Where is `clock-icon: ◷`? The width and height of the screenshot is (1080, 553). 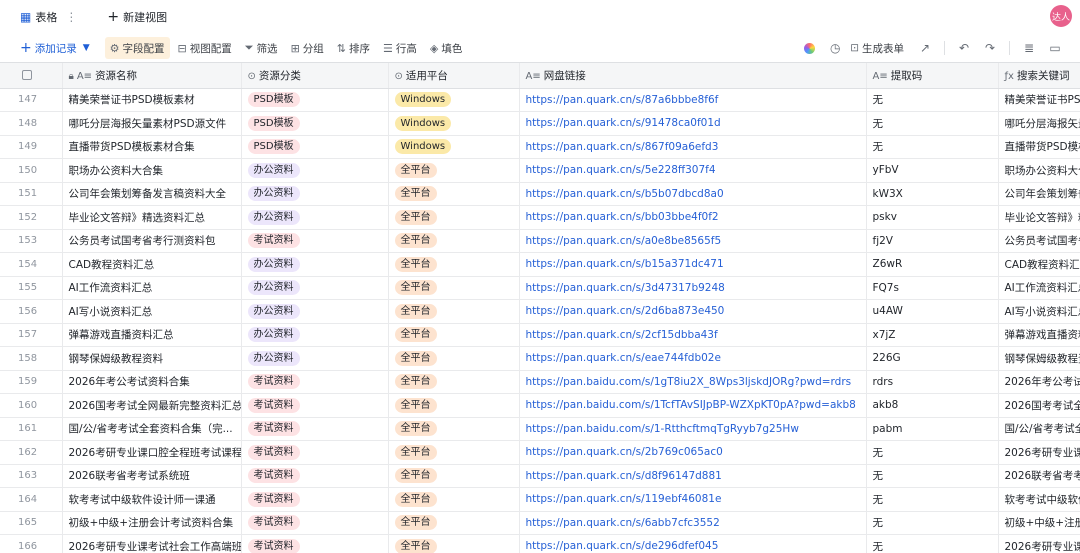 clock-icon: ◷ is located at coordinates (835, 48).